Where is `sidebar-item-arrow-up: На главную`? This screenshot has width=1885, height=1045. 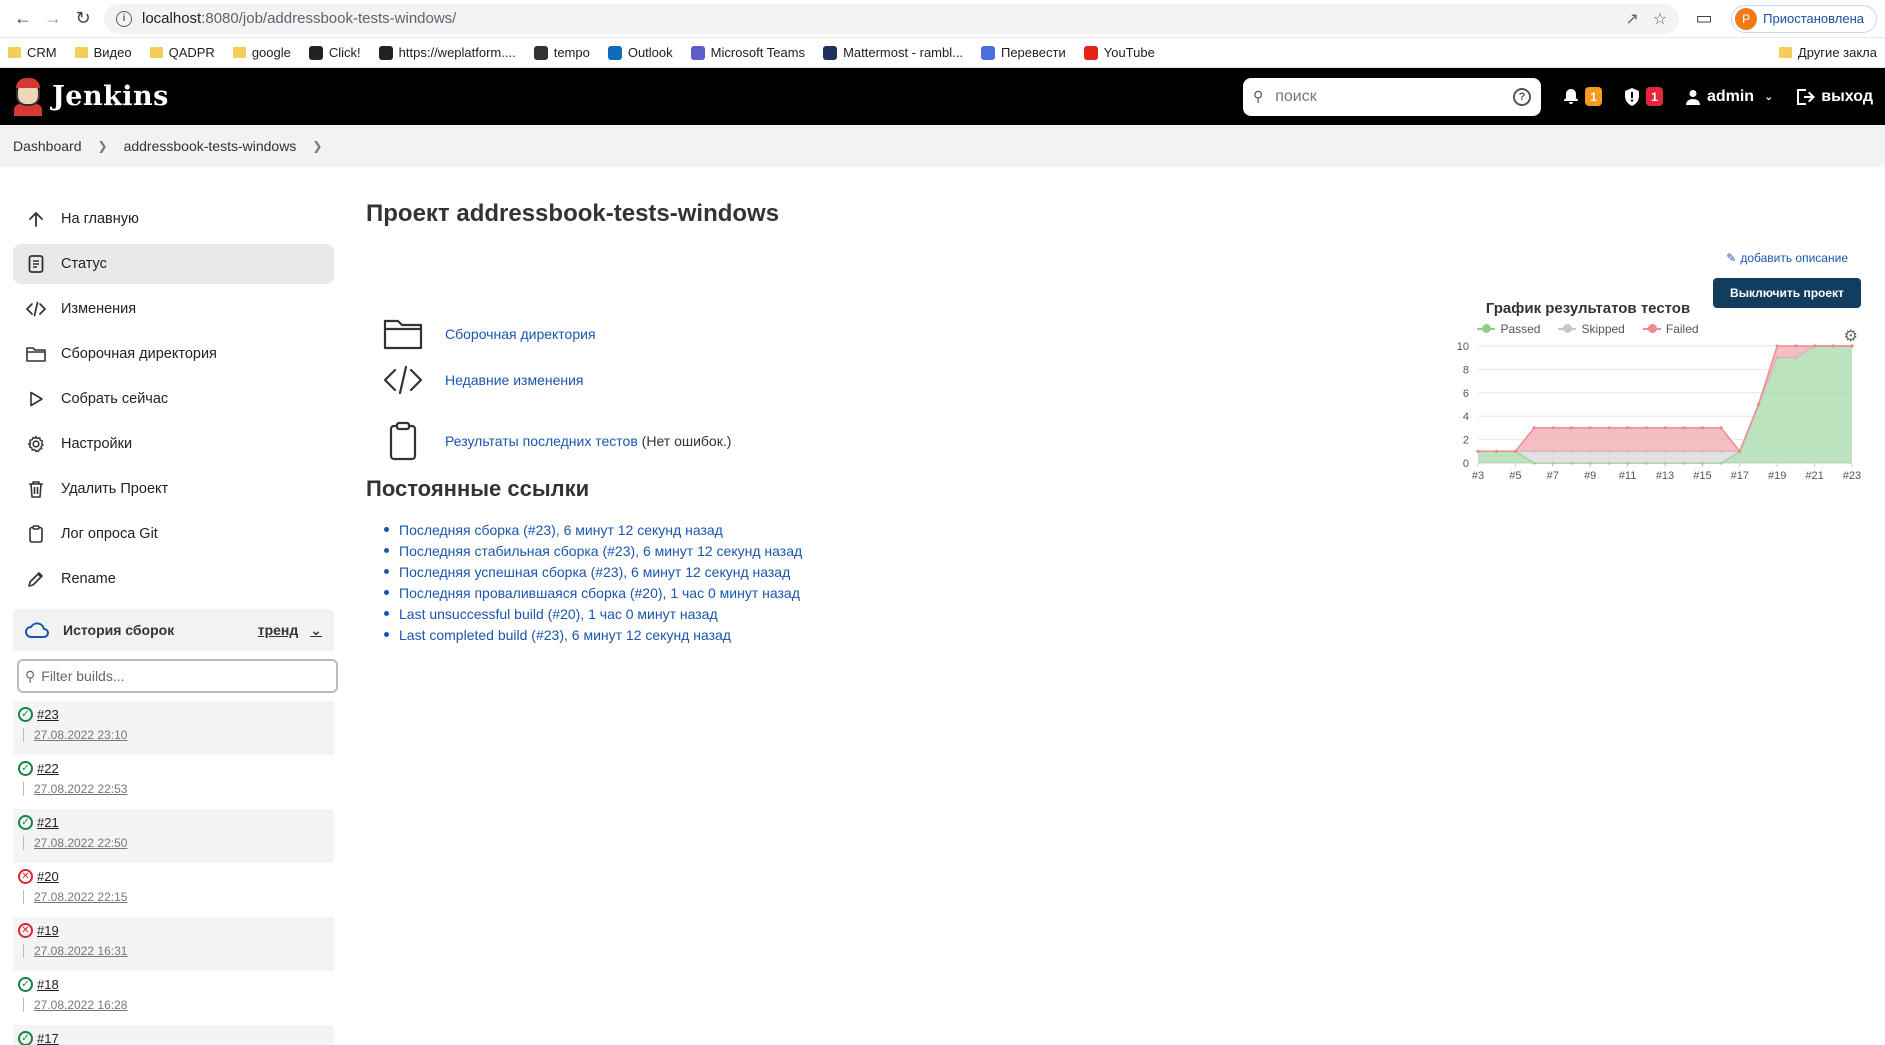
sidebar-item-arrow-up: На главную is located at coordinates (173, 219).